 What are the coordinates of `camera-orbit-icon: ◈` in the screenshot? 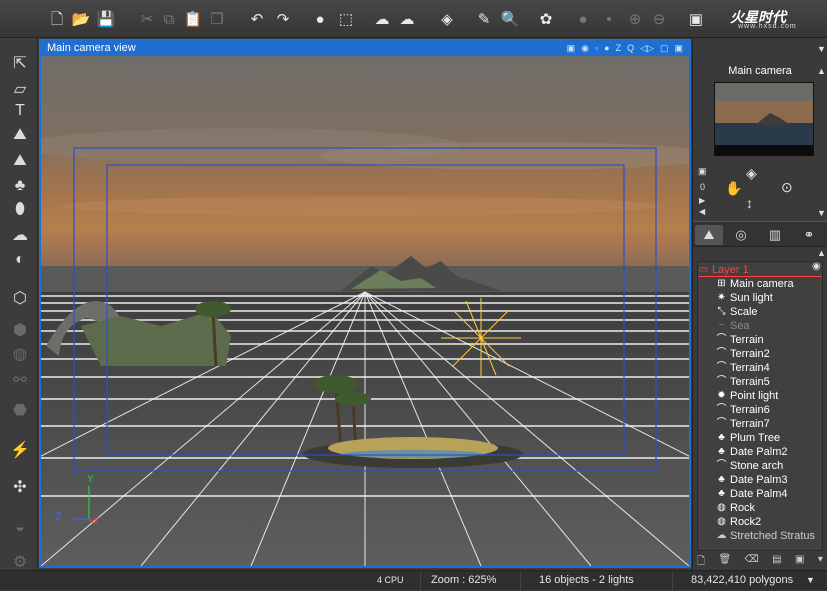 It's located at (751, 173).